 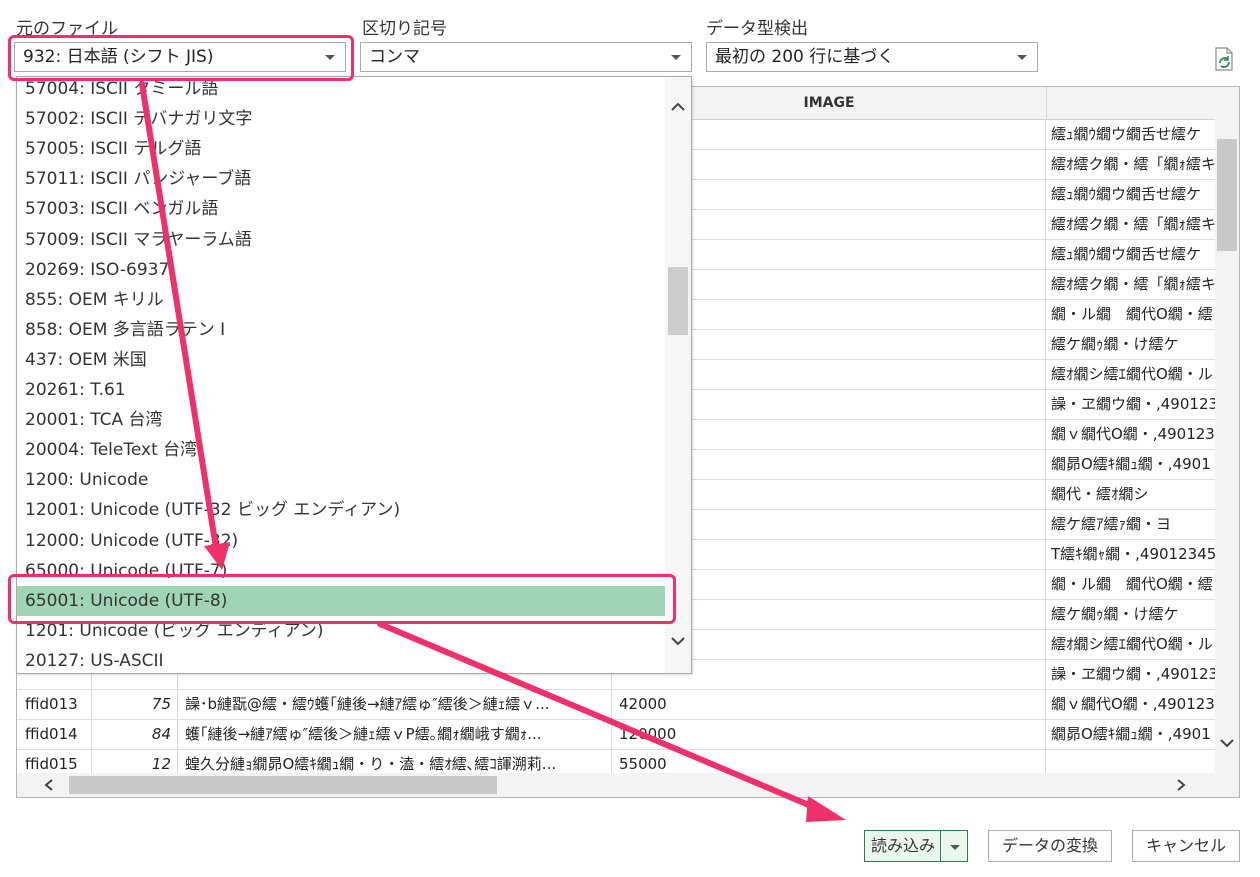 What do you see at coordinates (341, 179) in the screenshot?
I see `encoding-option: 57011: ISCII パンジャーブ語` at bounding box center [341, 179].